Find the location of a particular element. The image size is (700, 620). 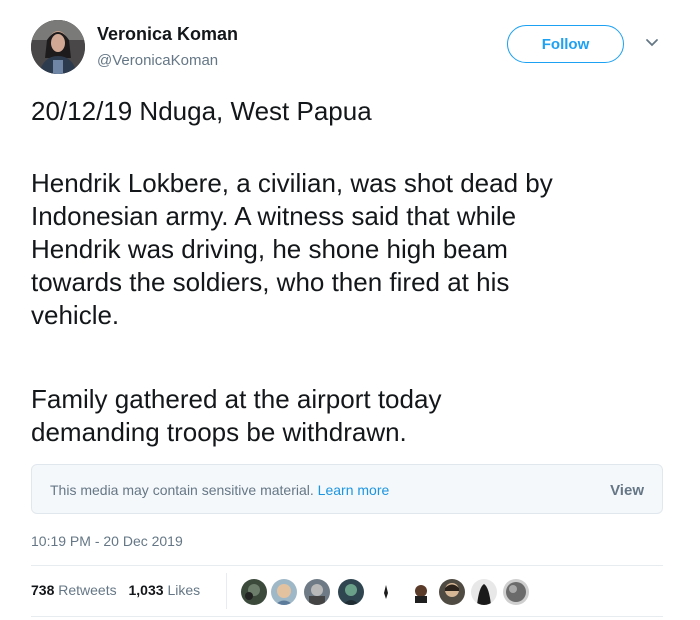

avatar-photo-icon is located at coordinates (58, 47).